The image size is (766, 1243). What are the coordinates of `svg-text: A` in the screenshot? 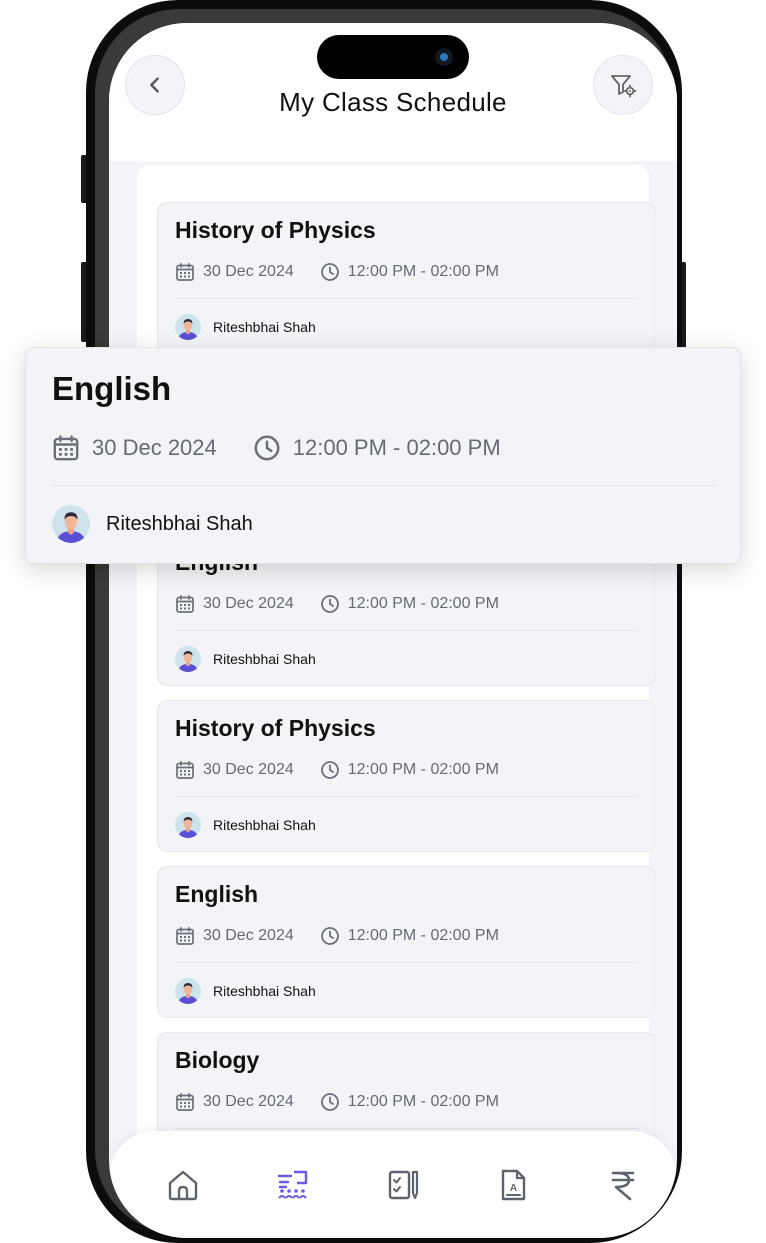 It's located at (513, 1188).